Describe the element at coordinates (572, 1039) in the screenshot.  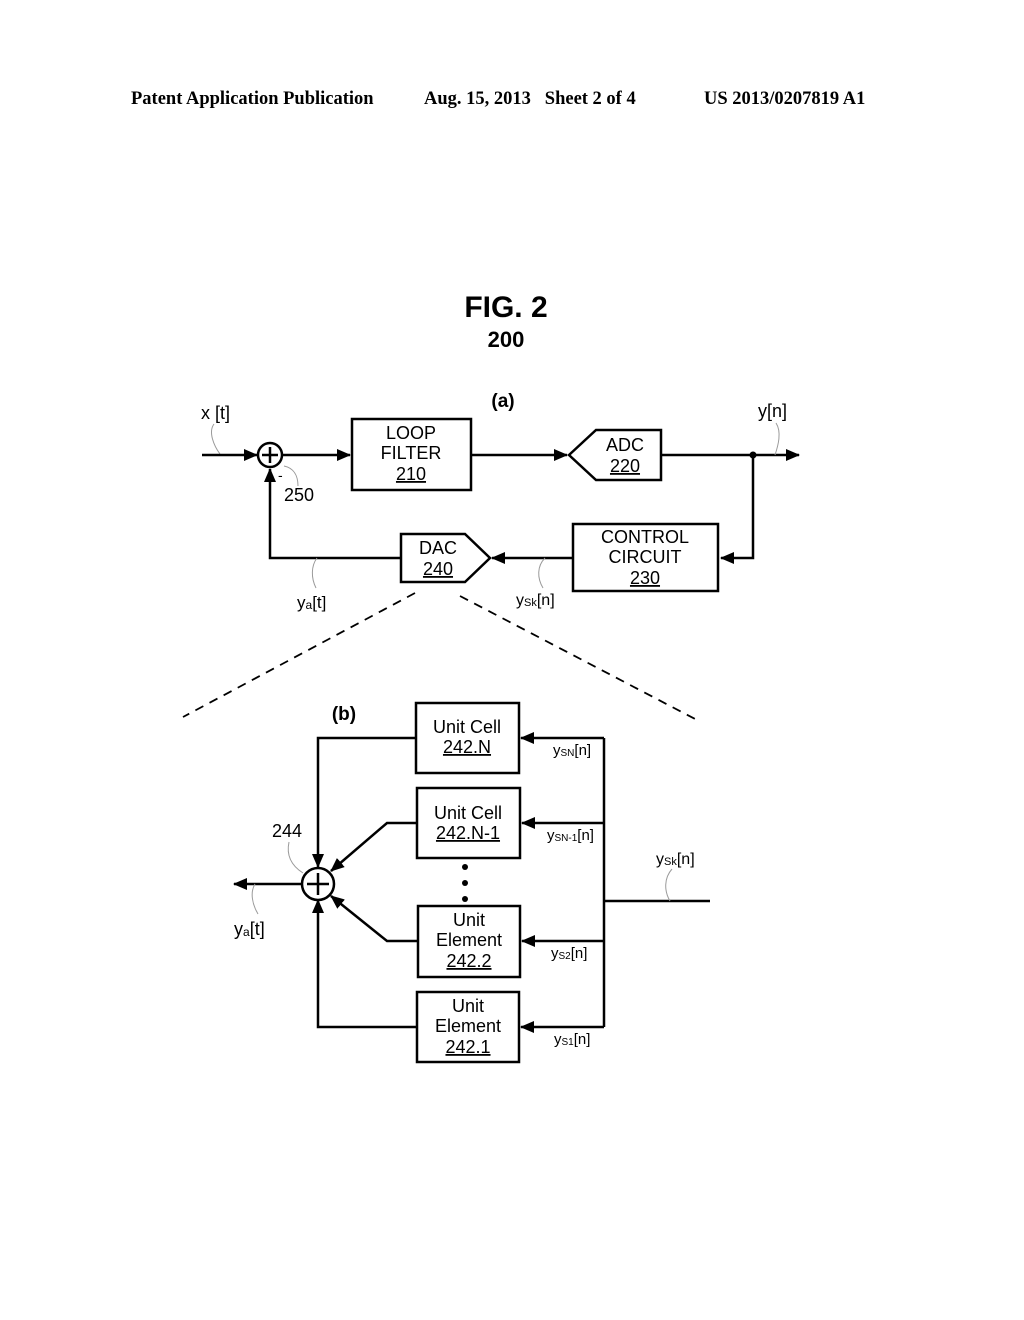
I see `unit-1-signal-label: yS1[n]` at that location.